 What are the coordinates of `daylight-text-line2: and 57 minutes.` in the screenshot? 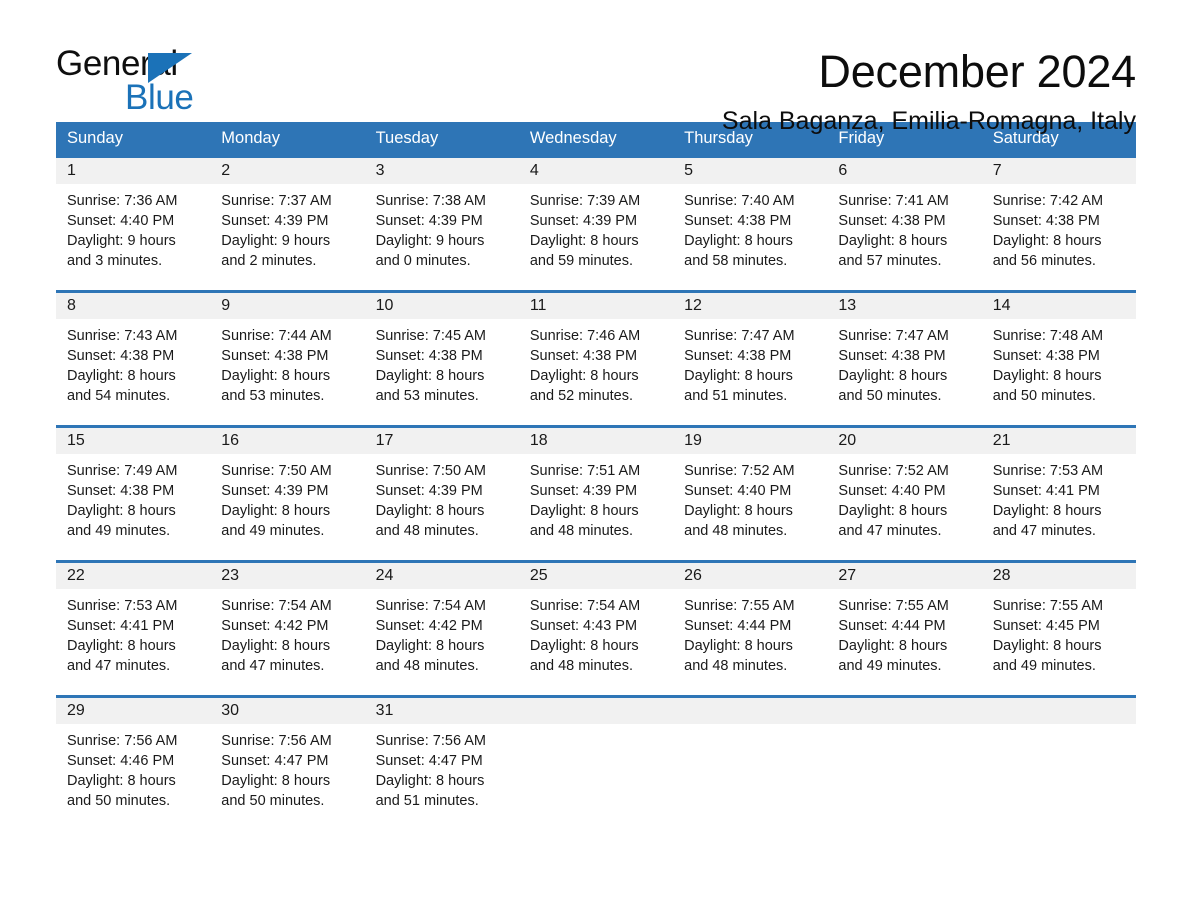 It's located at (890, 261).